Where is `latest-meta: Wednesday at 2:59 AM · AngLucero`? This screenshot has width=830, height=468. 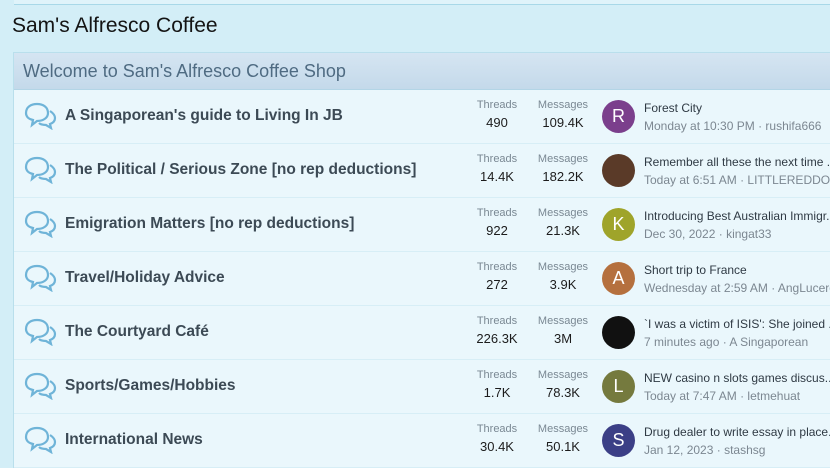 latest-meta: Wednesday at 2:59 AM · AngLucero is located at coordinates (737, 288).